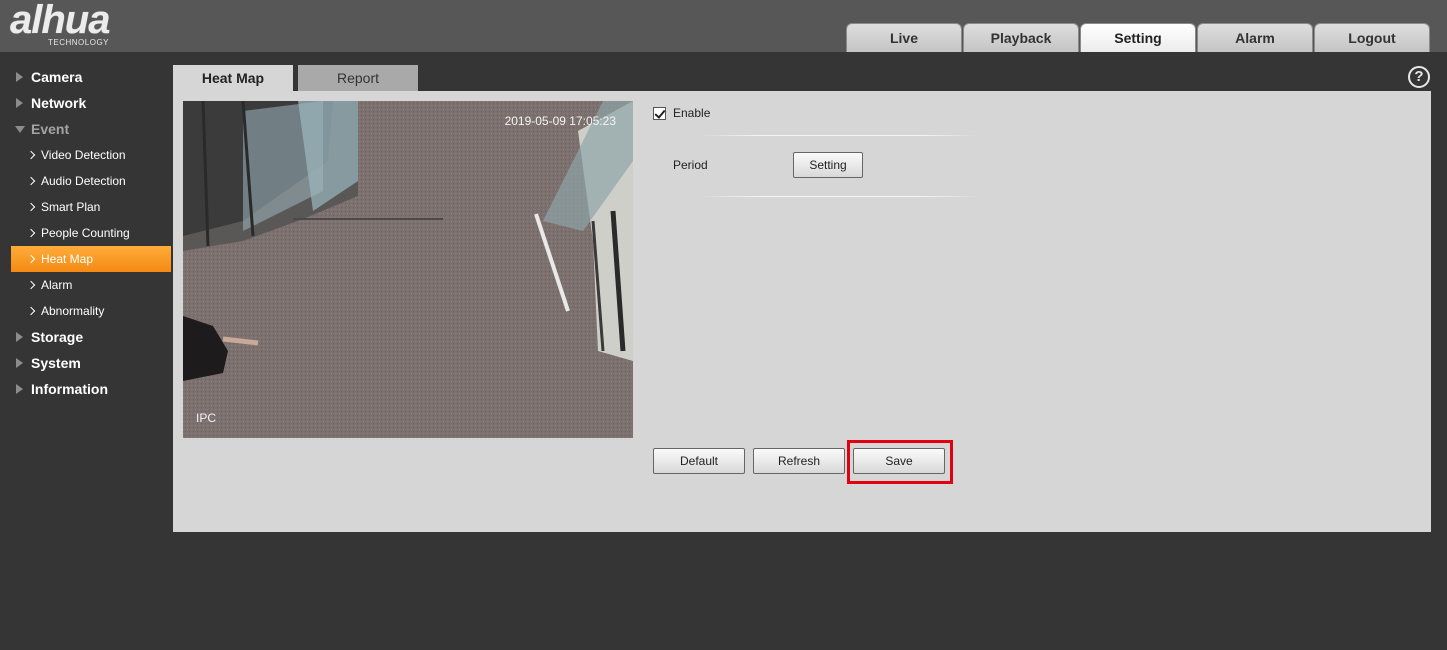  Describe the element at coordinates (1255, 37) in the screenshot. I see `nav-alarm: Alarm` at that location.